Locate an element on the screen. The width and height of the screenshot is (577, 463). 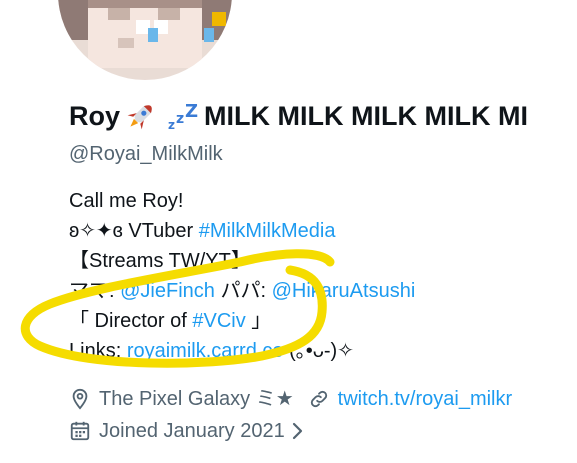
bio-text: 」 is located at coordinates (258, 321).